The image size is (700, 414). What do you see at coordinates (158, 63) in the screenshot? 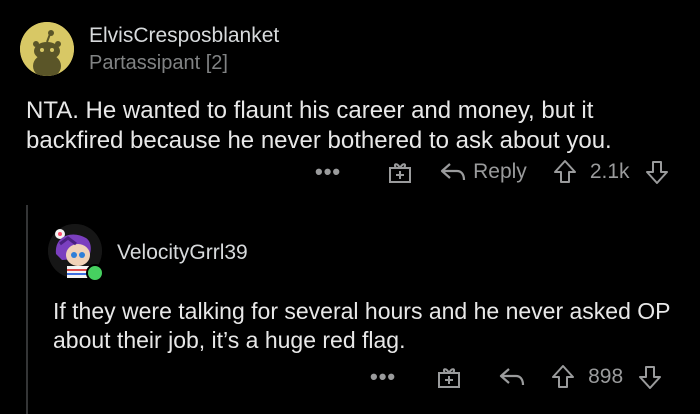
I see `user-flair: Partassipant [2]` at bounding box center [158, 63].